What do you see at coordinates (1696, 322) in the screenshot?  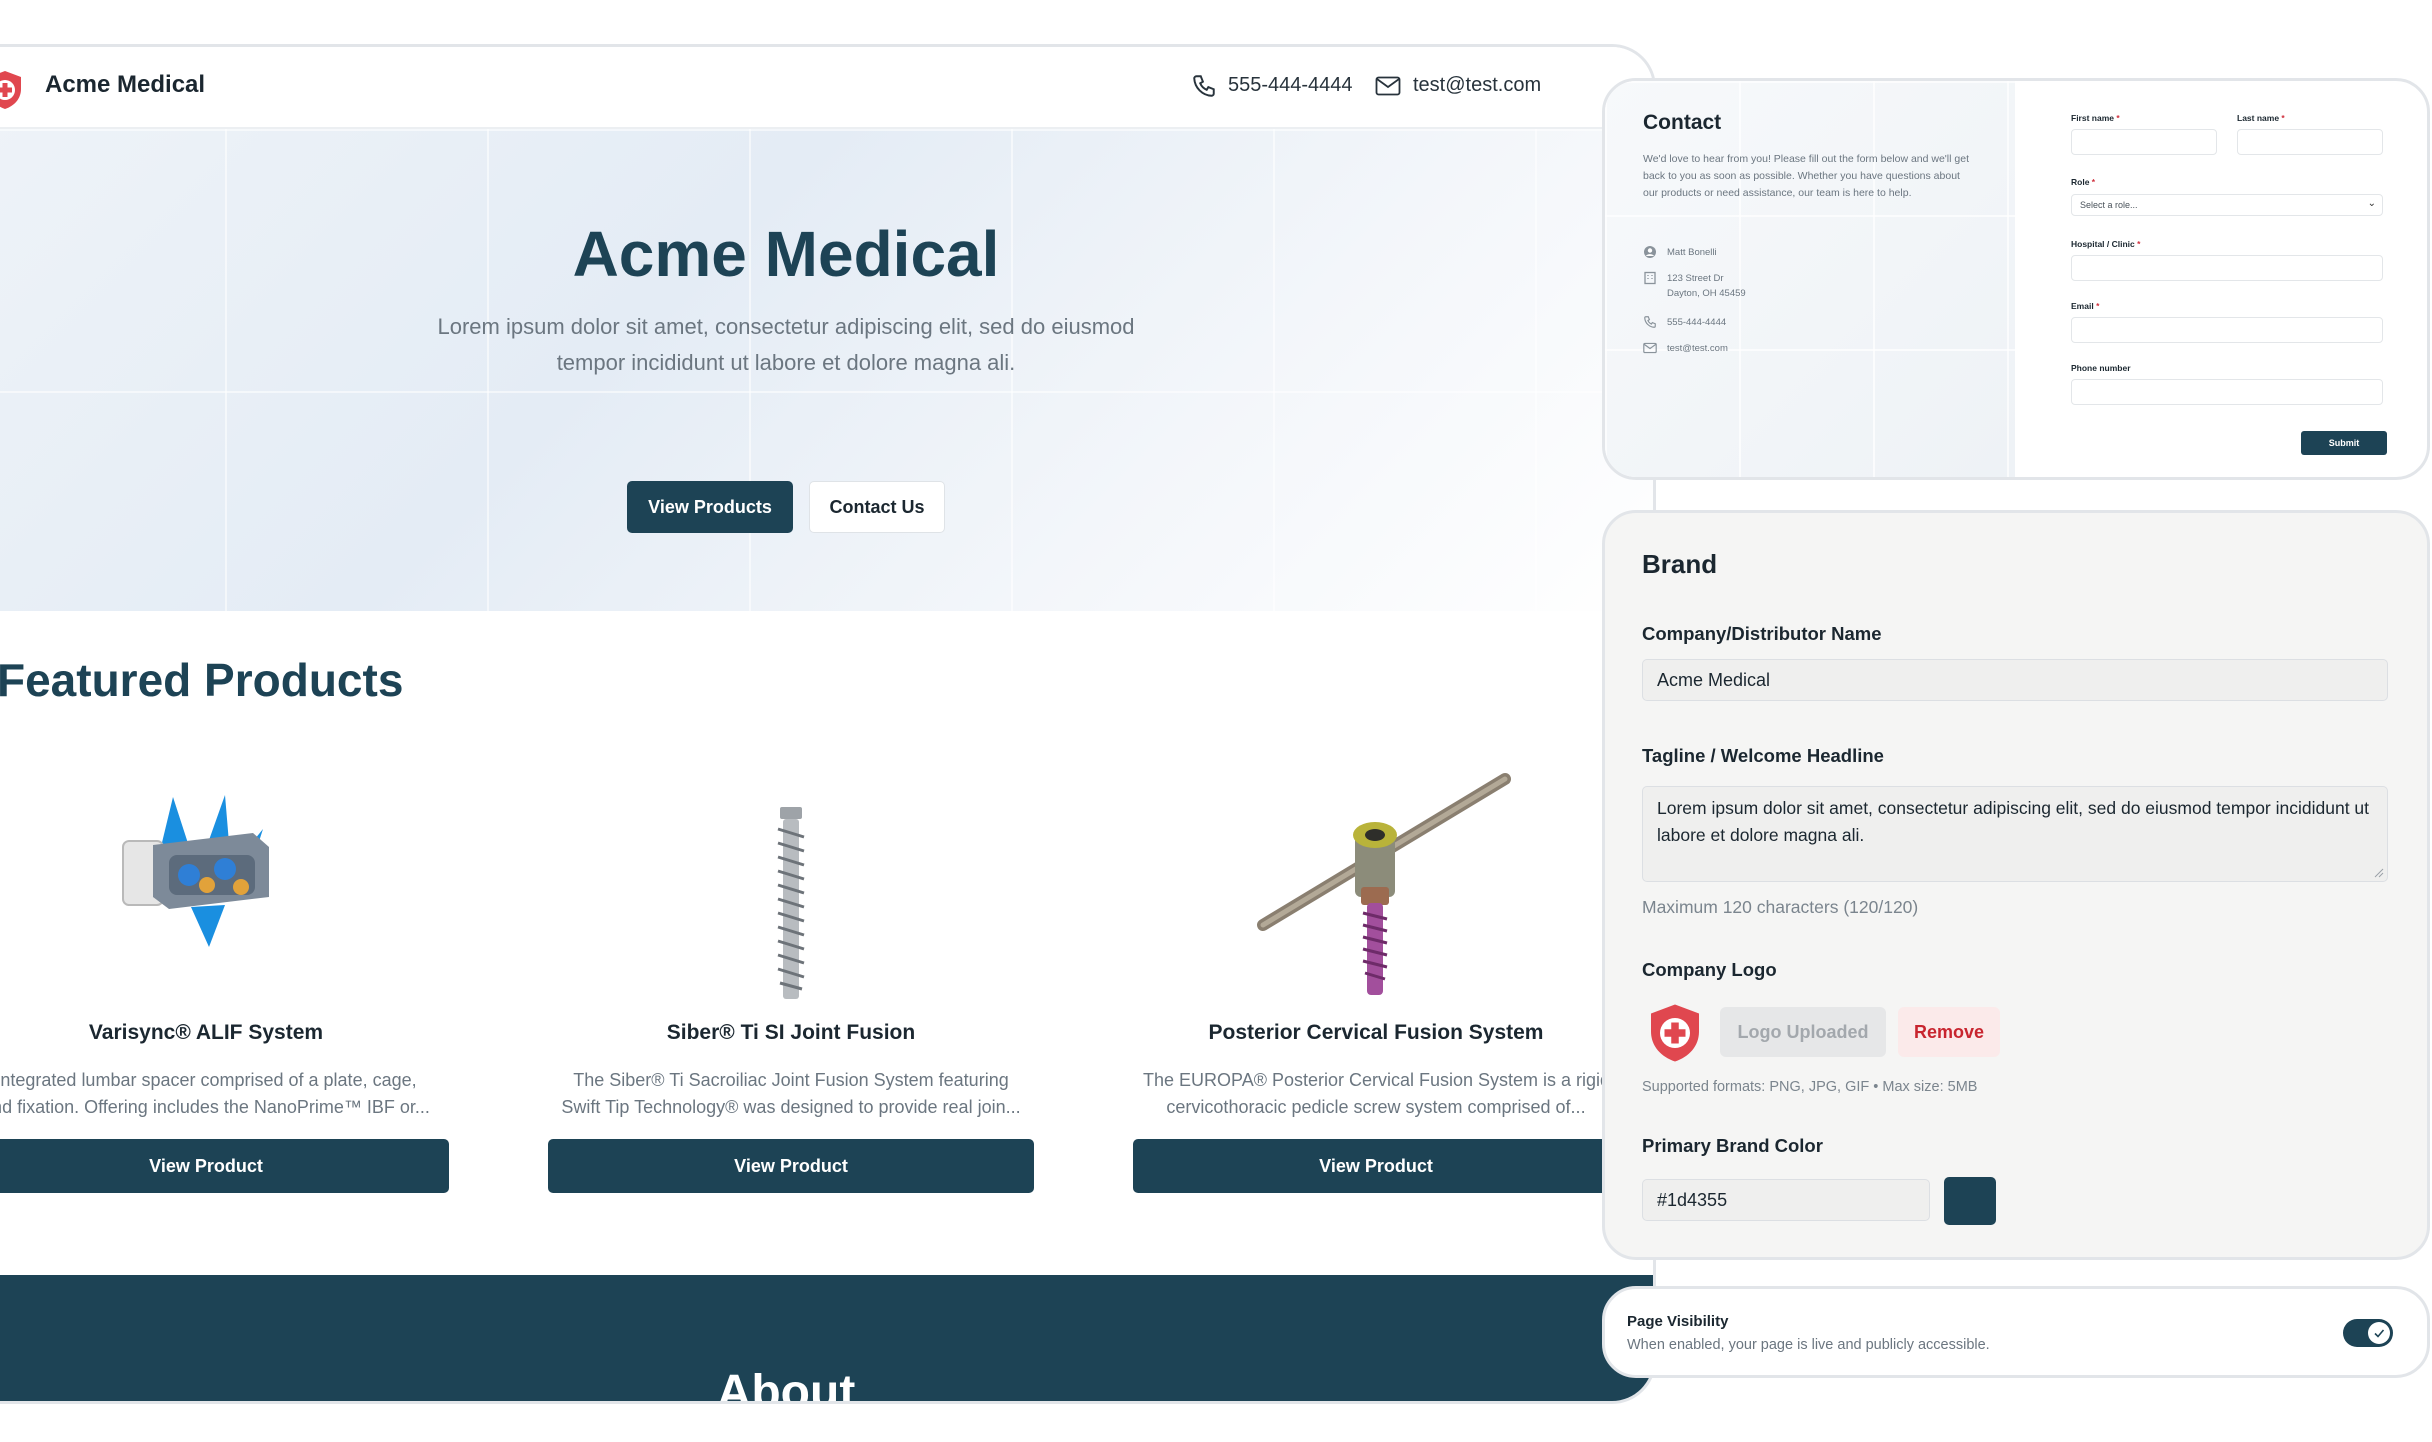 I see `contact-phone: 555-444-4444` at bounding box center [1696, 322].